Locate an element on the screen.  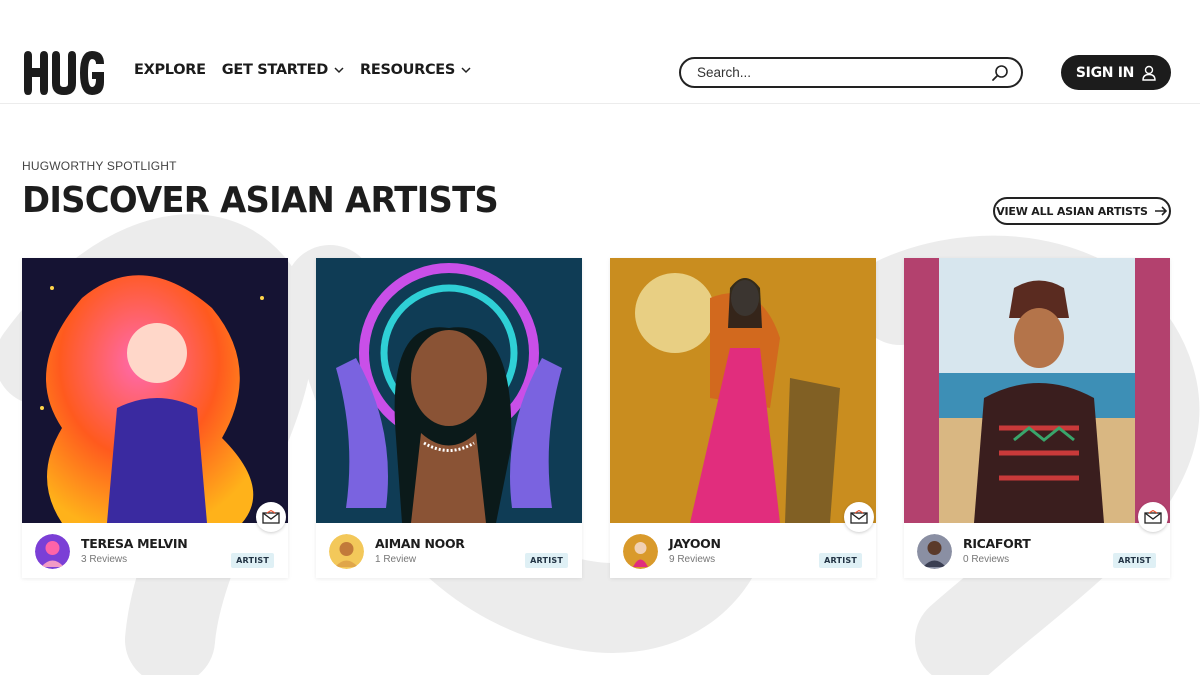
section-eyebrow: HUGWORTHY SPOTLIGHT is located at coordinates (99, 166).